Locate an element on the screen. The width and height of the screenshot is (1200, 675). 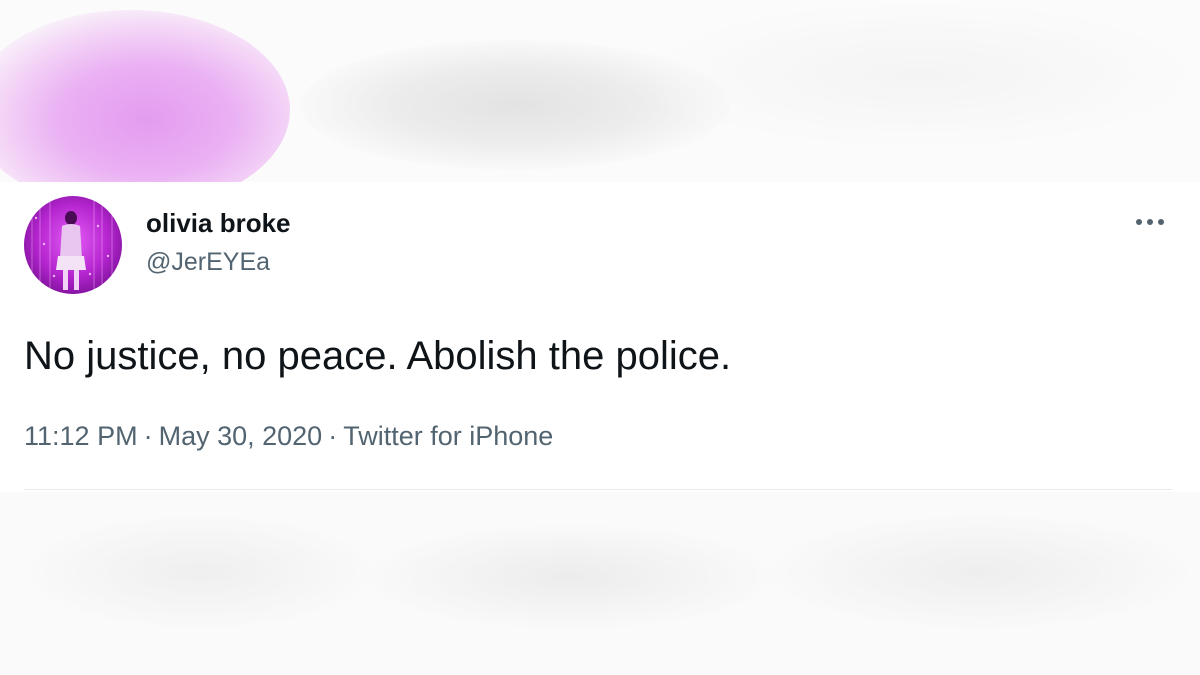
tweet-author: olivia broke @JerEYEa is located at coordinates (218, 242).